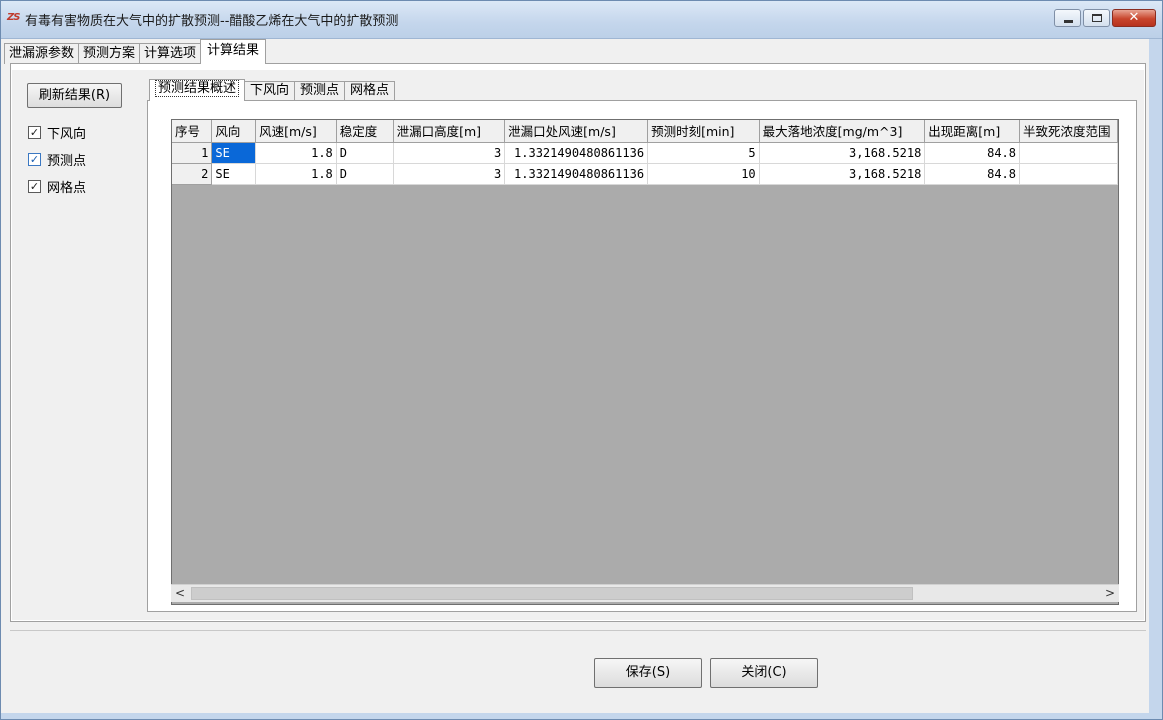  I want to click on tab-leak-source-params: 泄漏源参数, so click(42, 53).